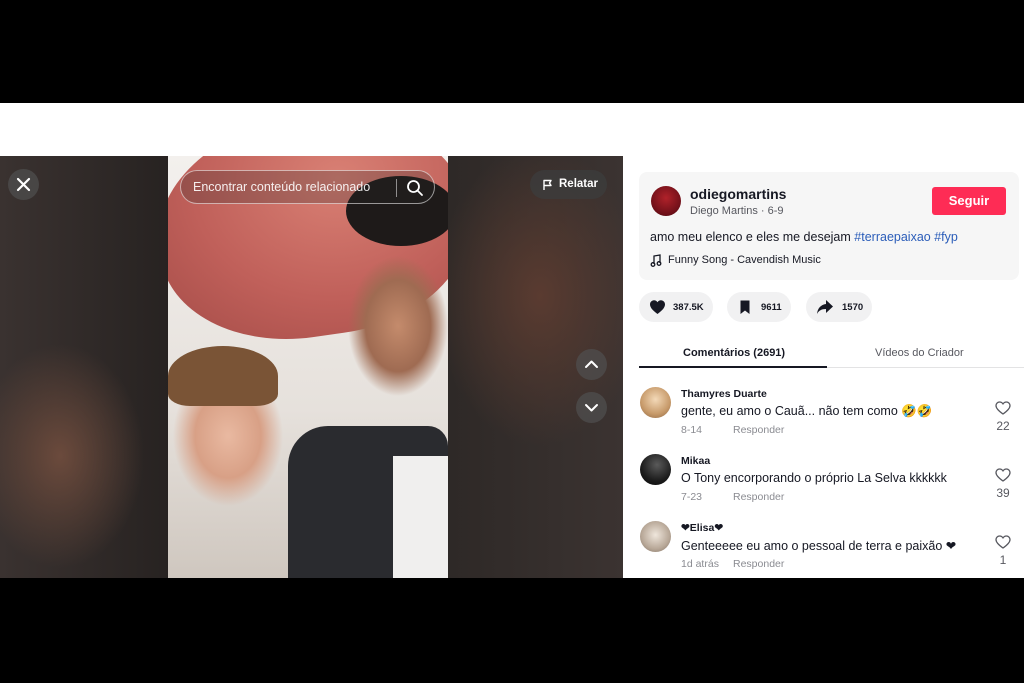 The image size is (1024, 683). I want to click on save-button: 9611, so click(759, 307).